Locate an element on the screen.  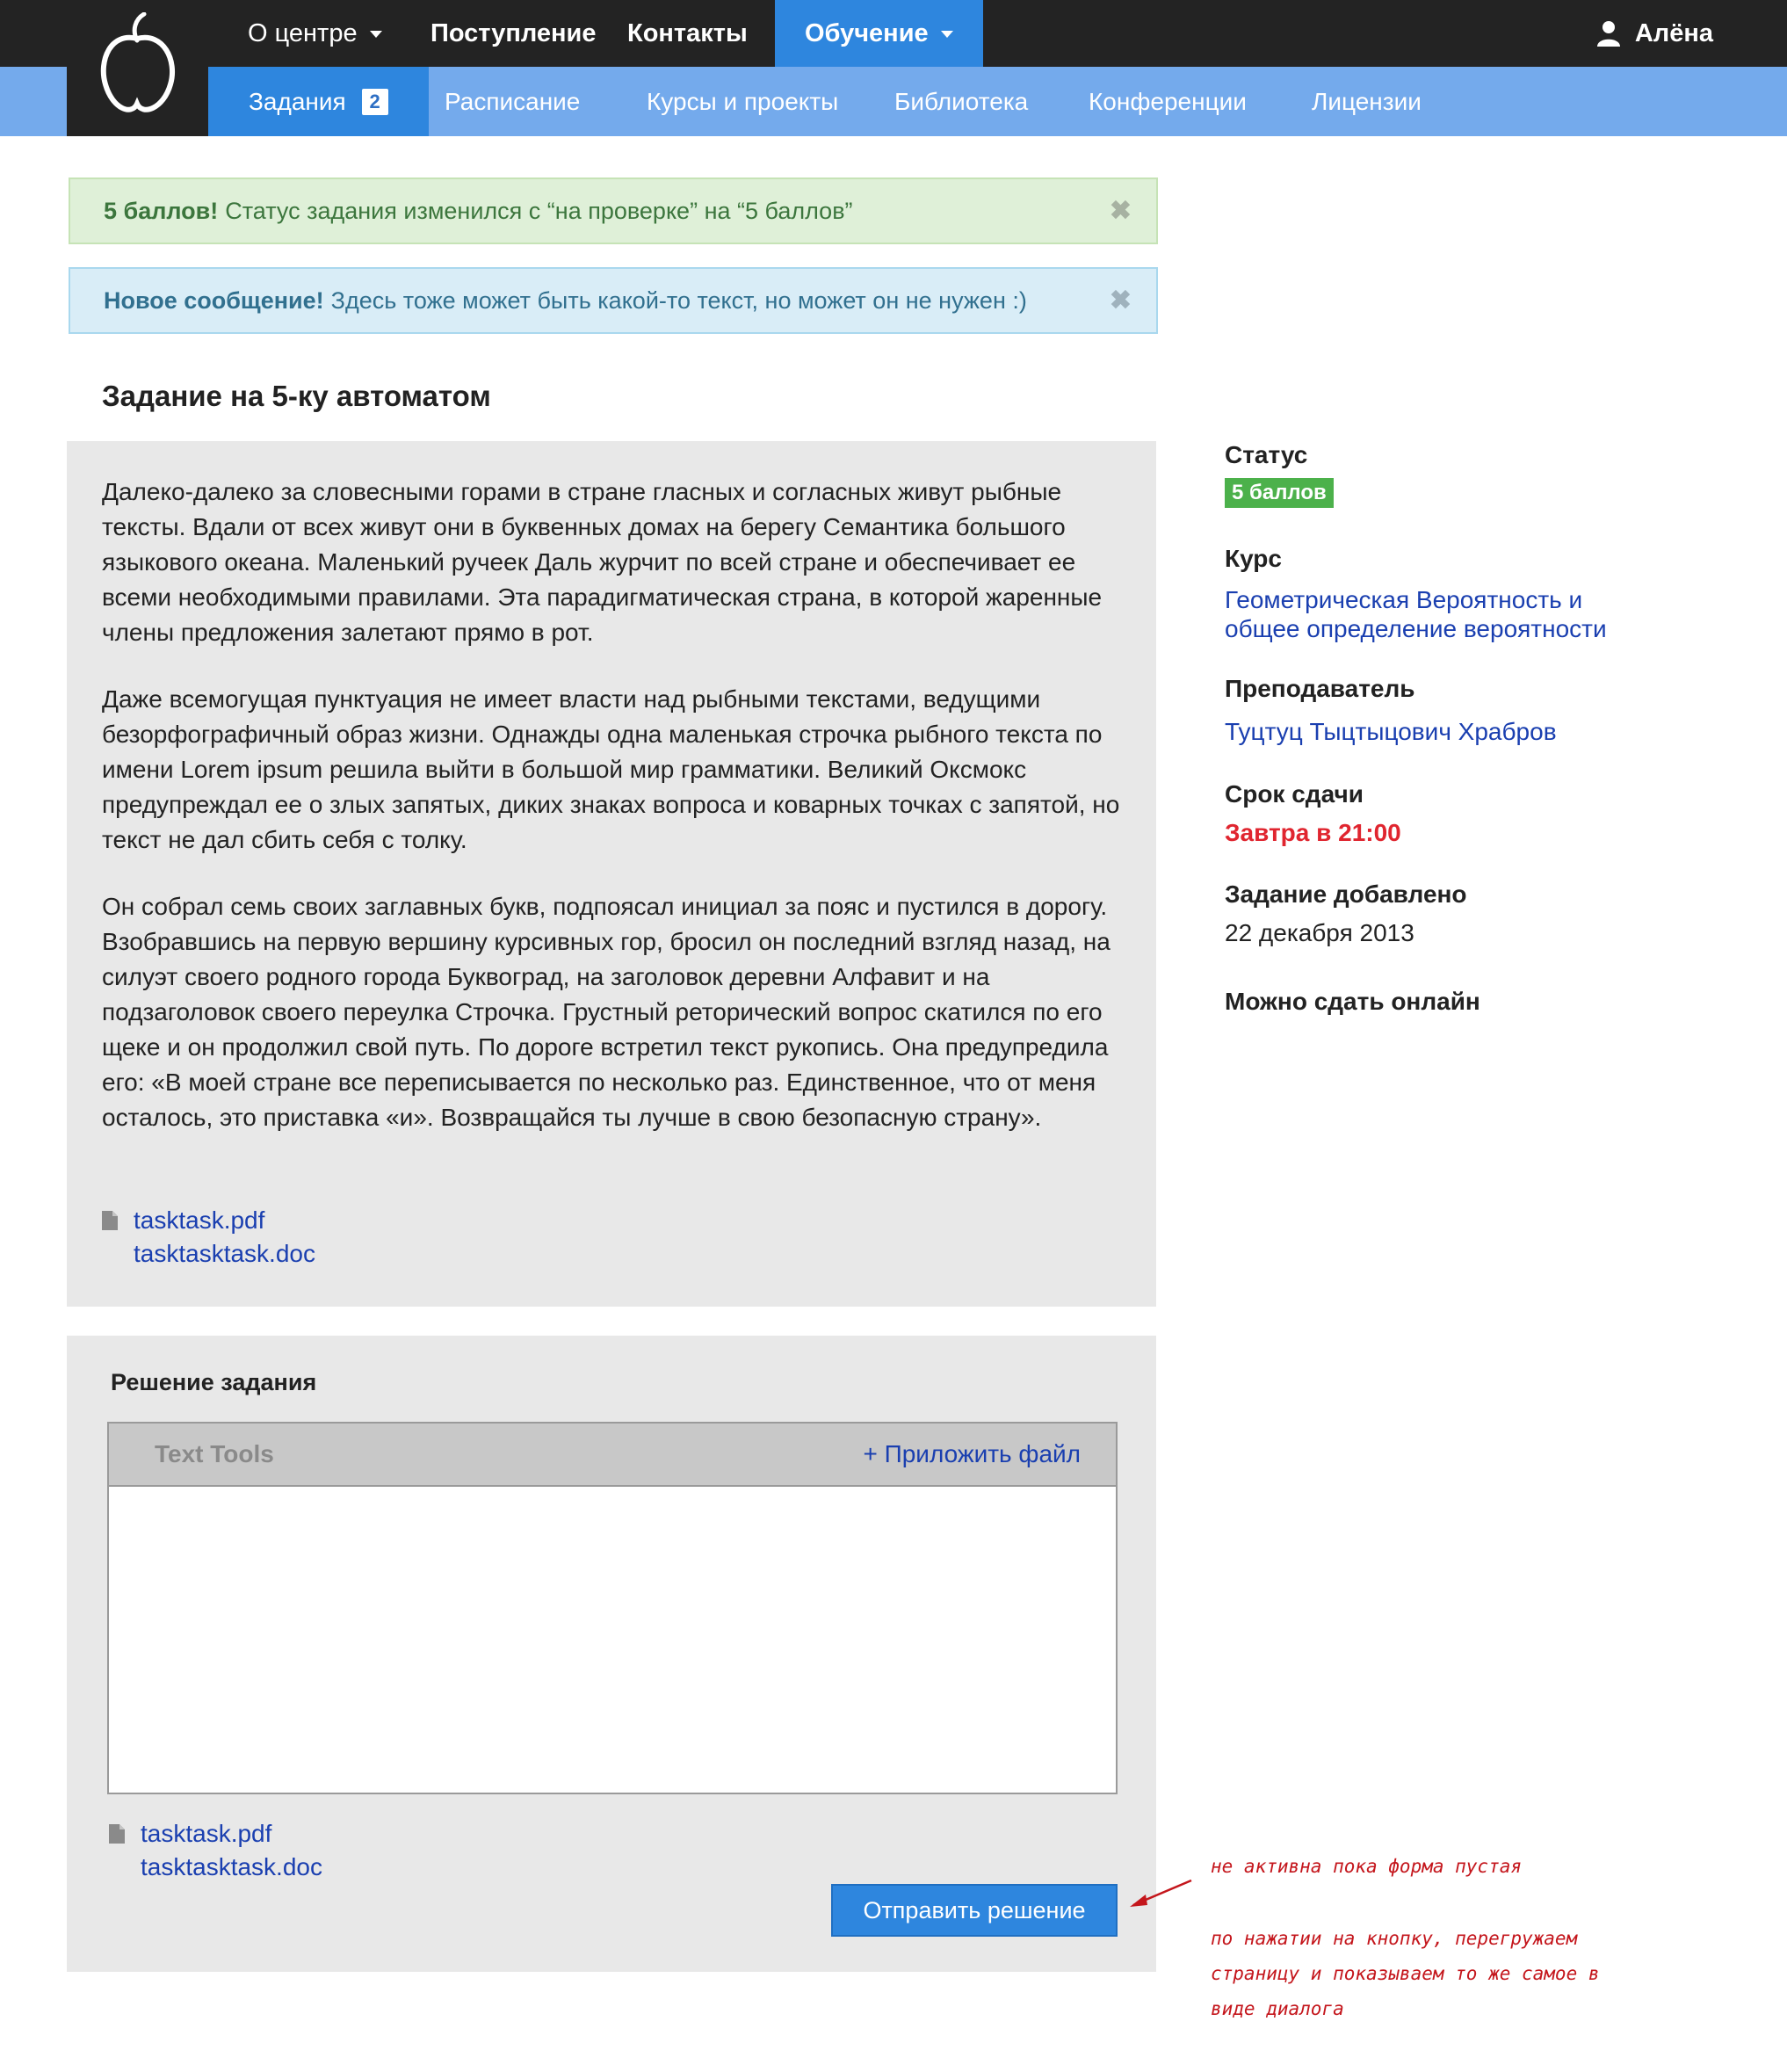
nav-admission-label: Поступление is located at coordinates (513, 32).